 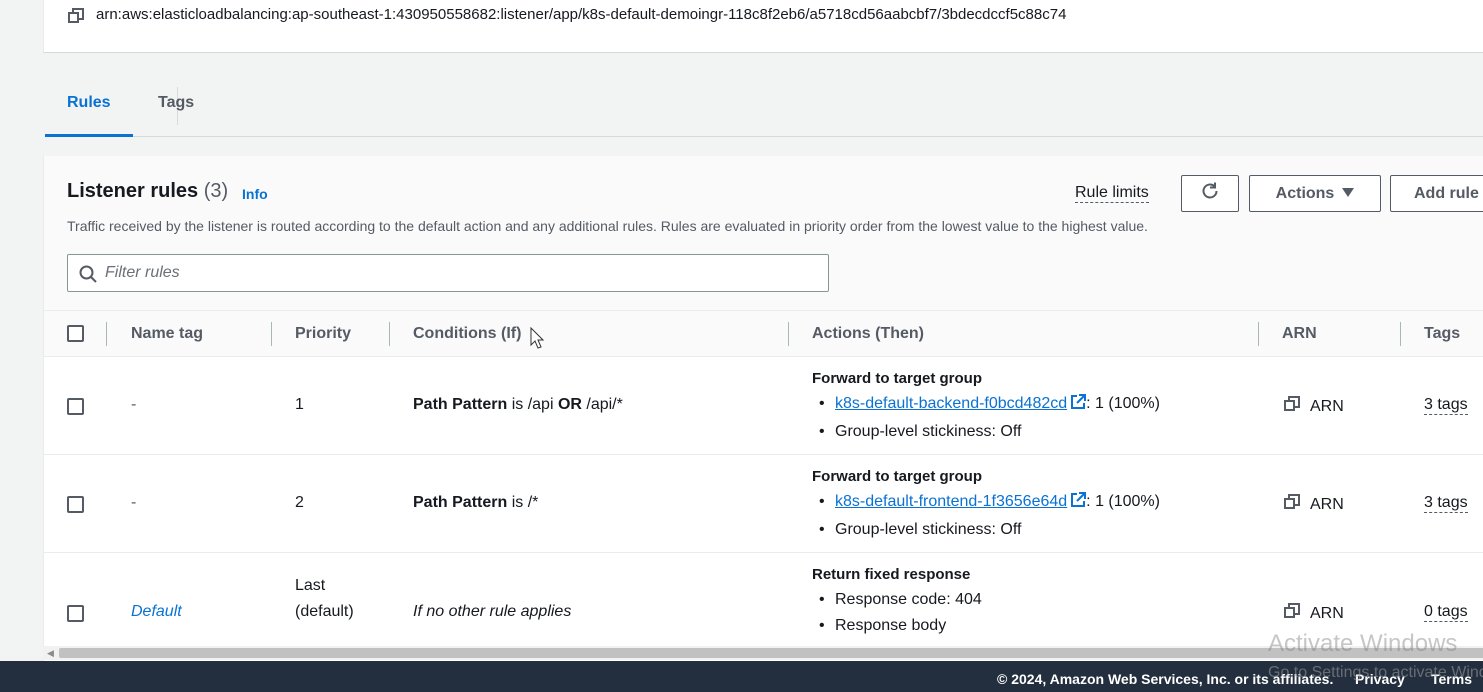 I want to click on condition-value: Path Pattern is /*, so click(x=475, y=503).